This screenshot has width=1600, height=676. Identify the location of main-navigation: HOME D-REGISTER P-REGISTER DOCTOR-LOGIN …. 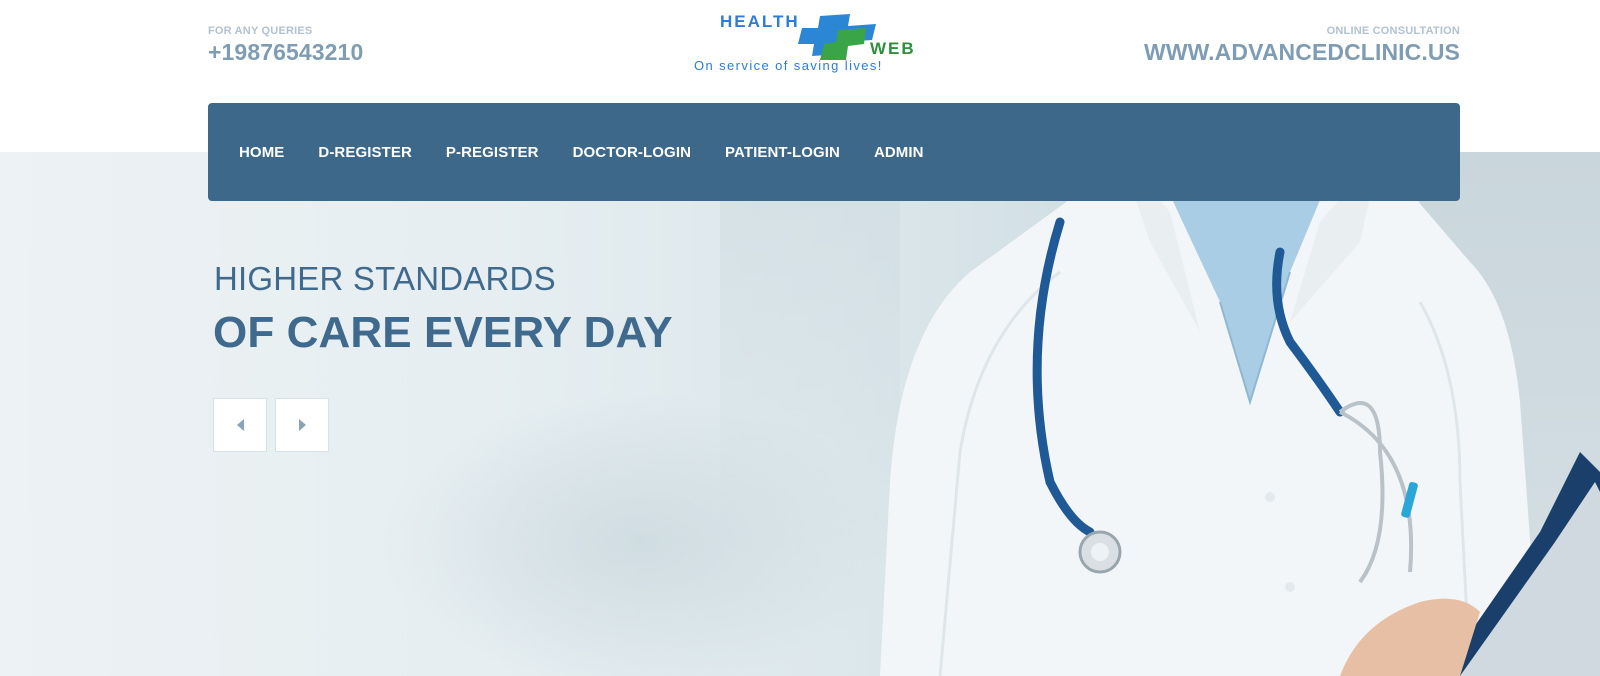
(834, 152).